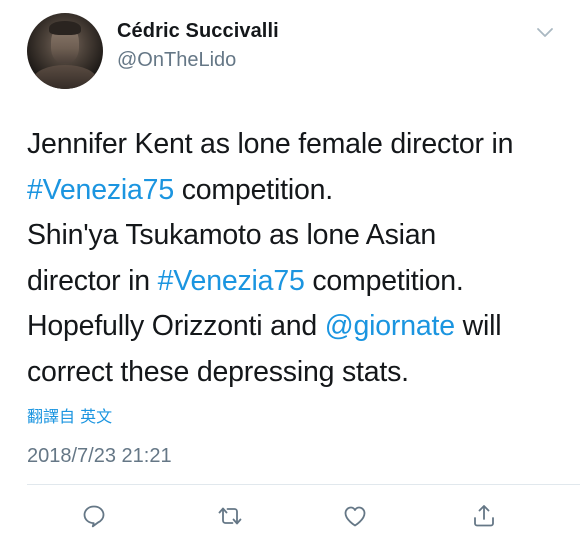 This screenshot has height=542, width=580. I want to click on retweet-button, so click(230, 516).